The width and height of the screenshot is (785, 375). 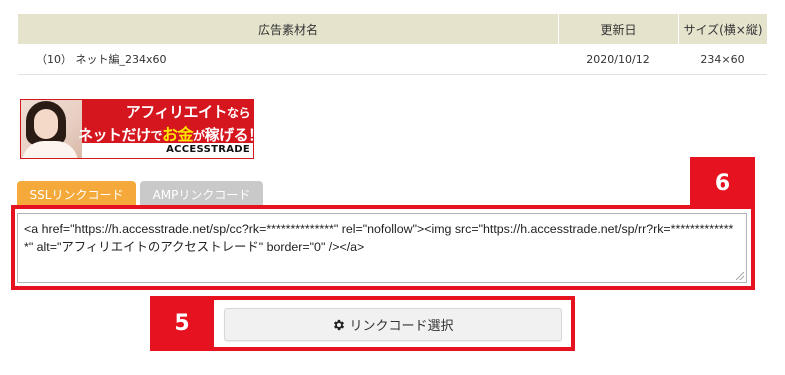 I want to click on callout-badge-6: 6, so click(x=722, y=183).